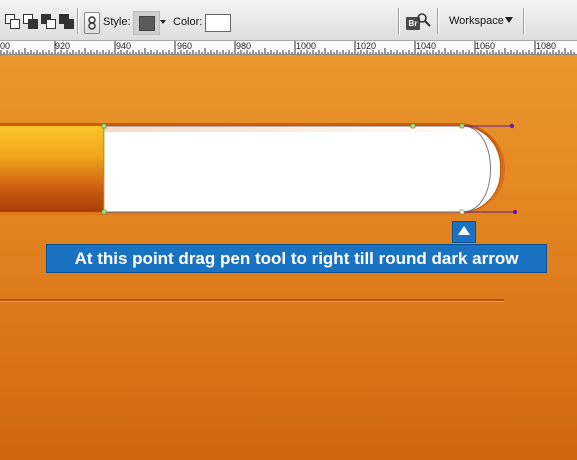  I want to click on new-shape-layer-icon, so click(12, 21).